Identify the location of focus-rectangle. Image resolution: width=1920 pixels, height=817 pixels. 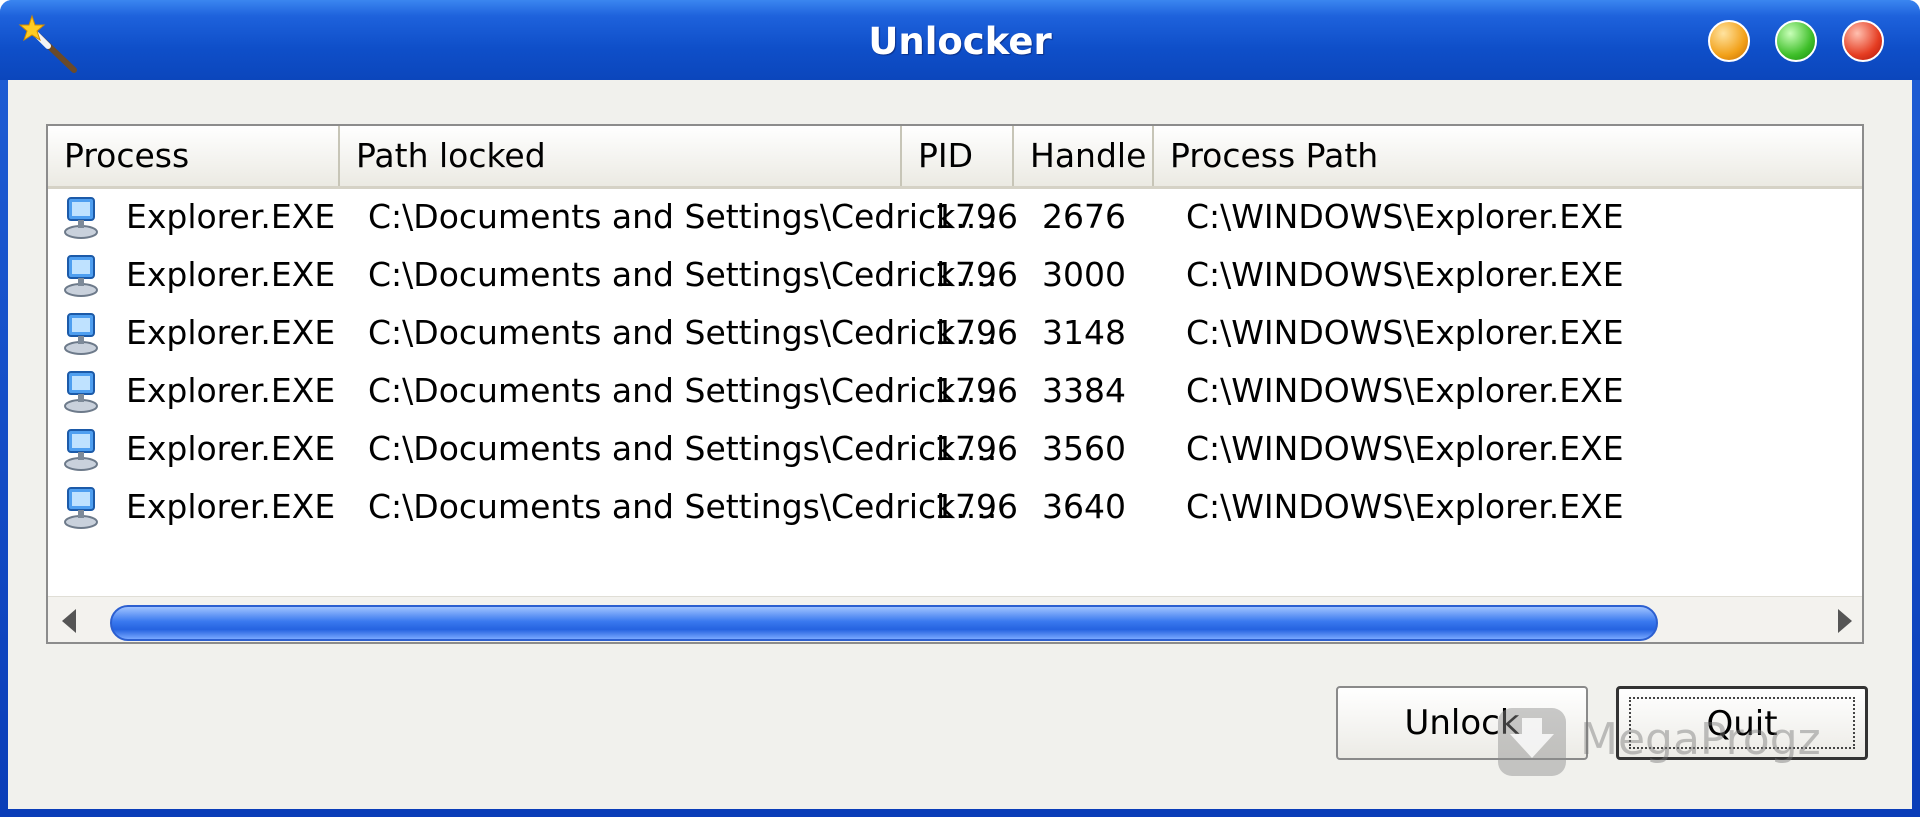
(1742, 723).